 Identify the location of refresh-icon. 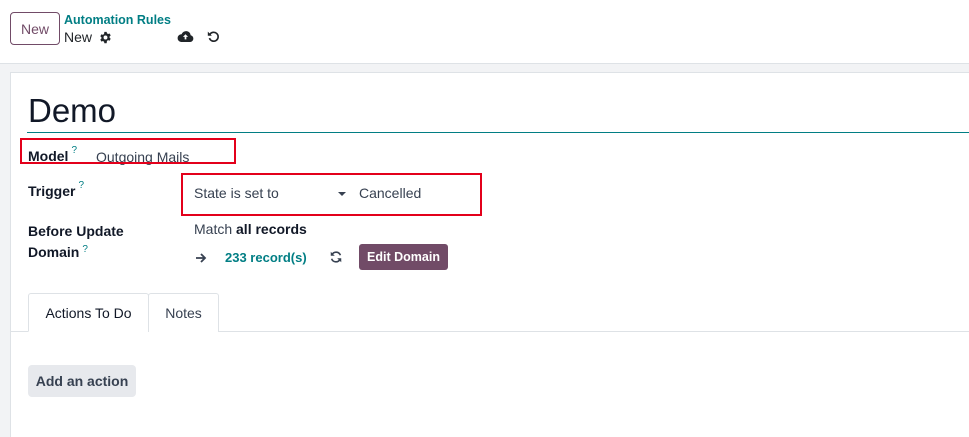
(336, 257).